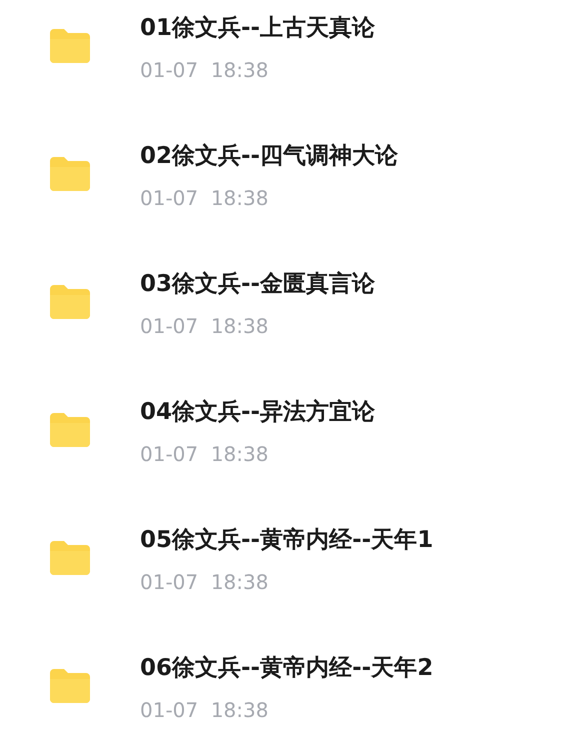 The image size is (563, 746). I want to click on folder-name: 06徐文兵--黄帝内经--天年2, so click(287, 668).